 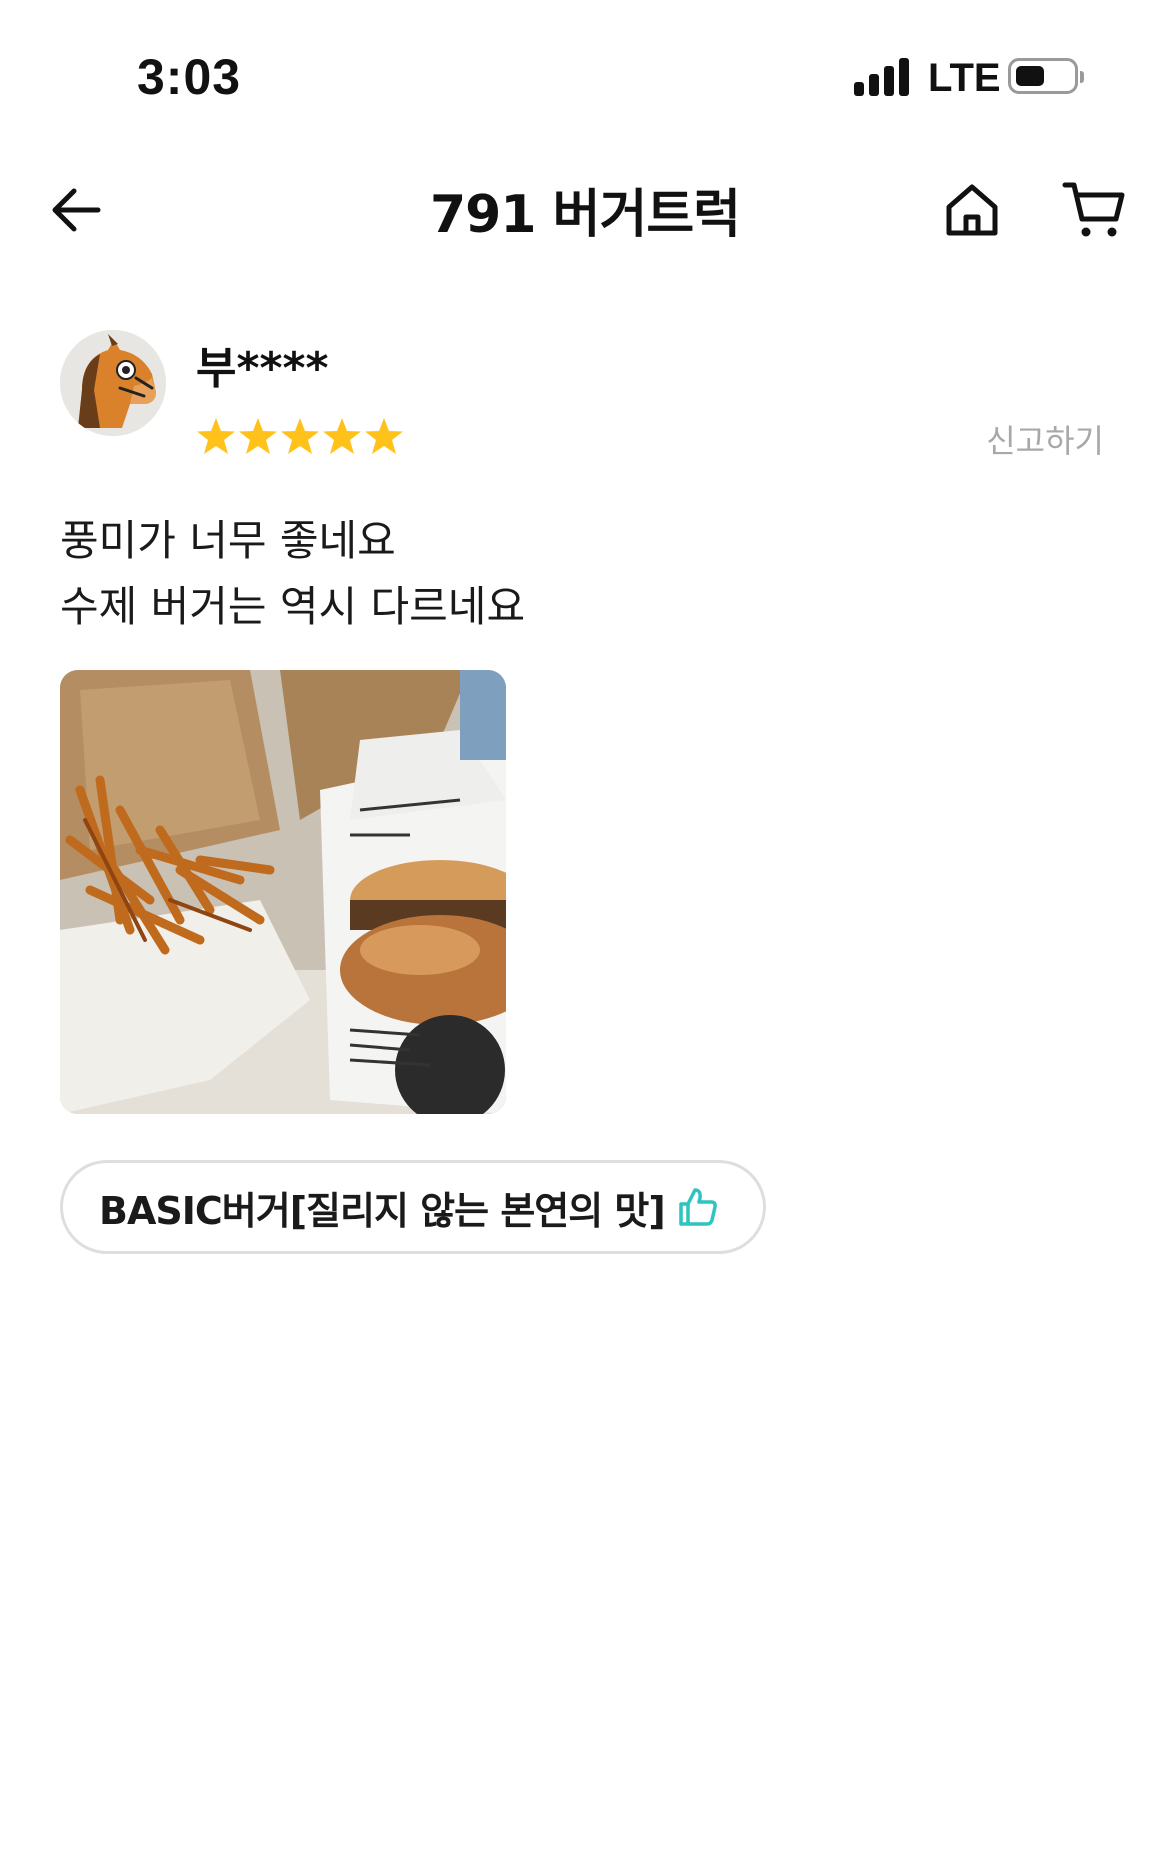 What do you see at coordinates (964, 78) in the screenshot?
I see `network-label: LTE` at bounding box center [964, 78].